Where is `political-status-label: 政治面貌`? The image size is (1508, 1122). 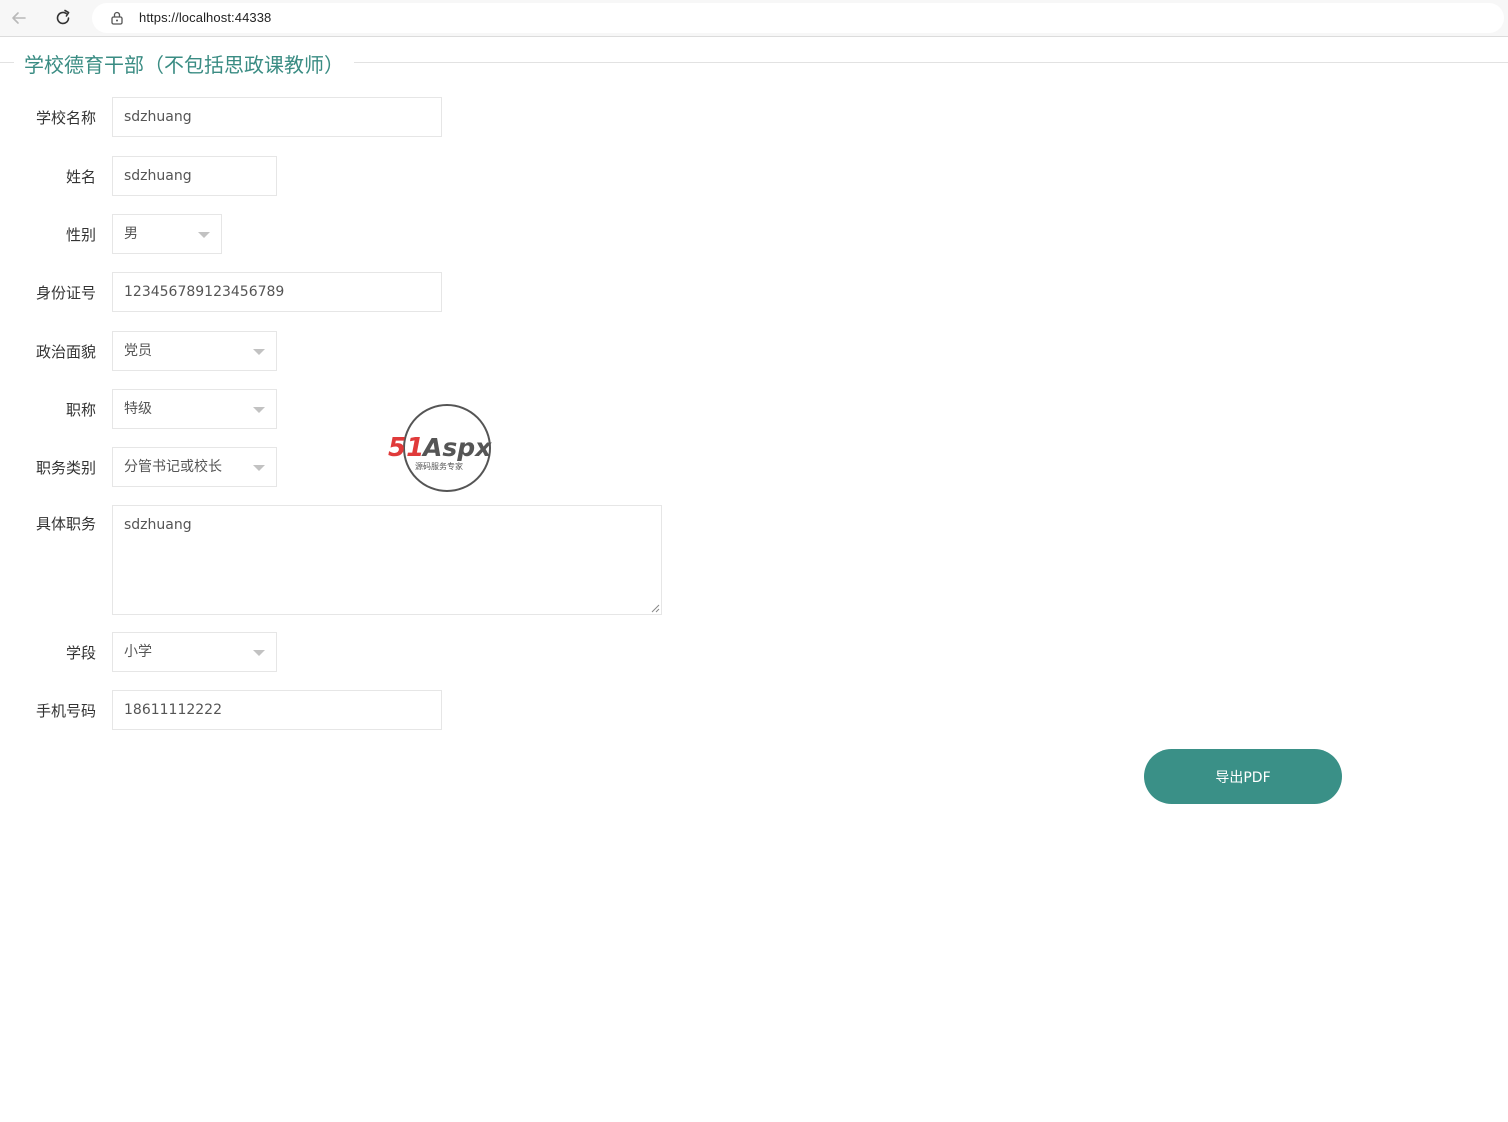 political-status-label: 政治面貌 is located at coordinates (65, 352).